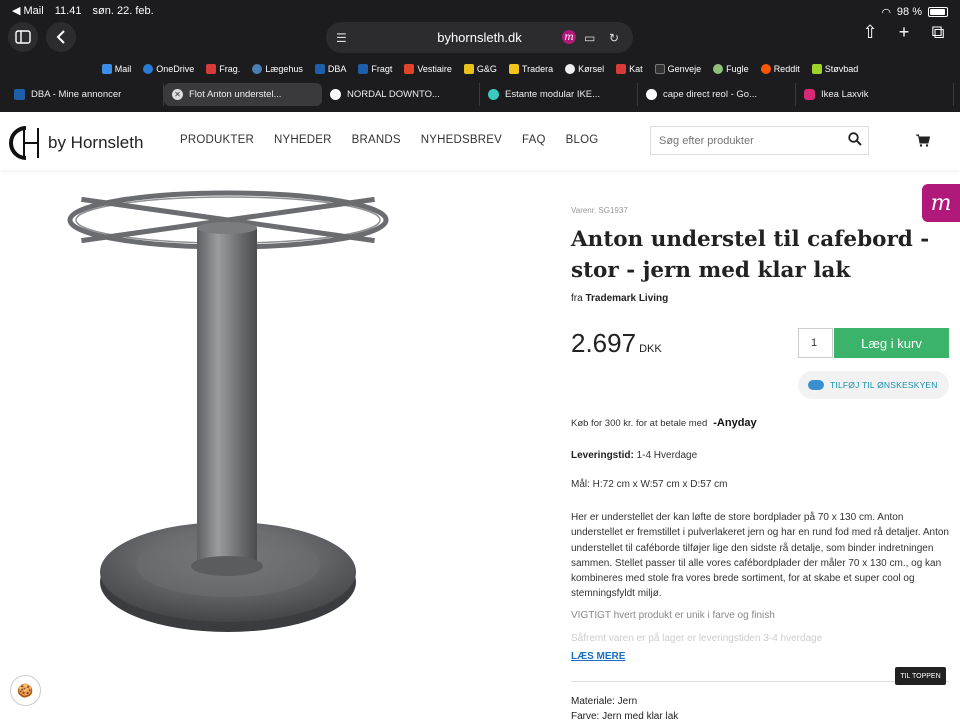 The width and height of the screenshot is (960, 722). I want to click on wifi-icon: ◠, so click(886, 12).